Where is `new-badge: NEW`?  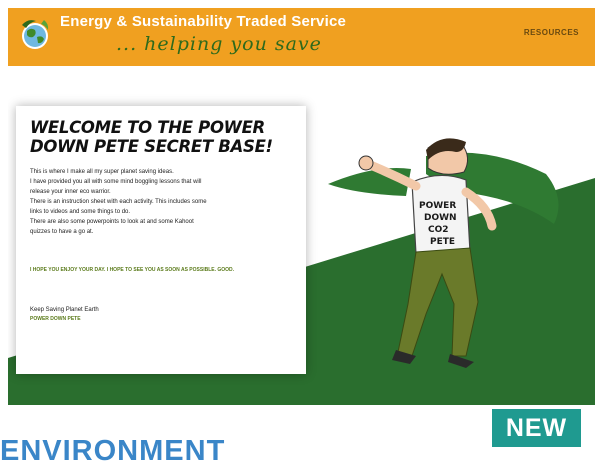 new-badge: NEW is located at coordinates (536, 428).